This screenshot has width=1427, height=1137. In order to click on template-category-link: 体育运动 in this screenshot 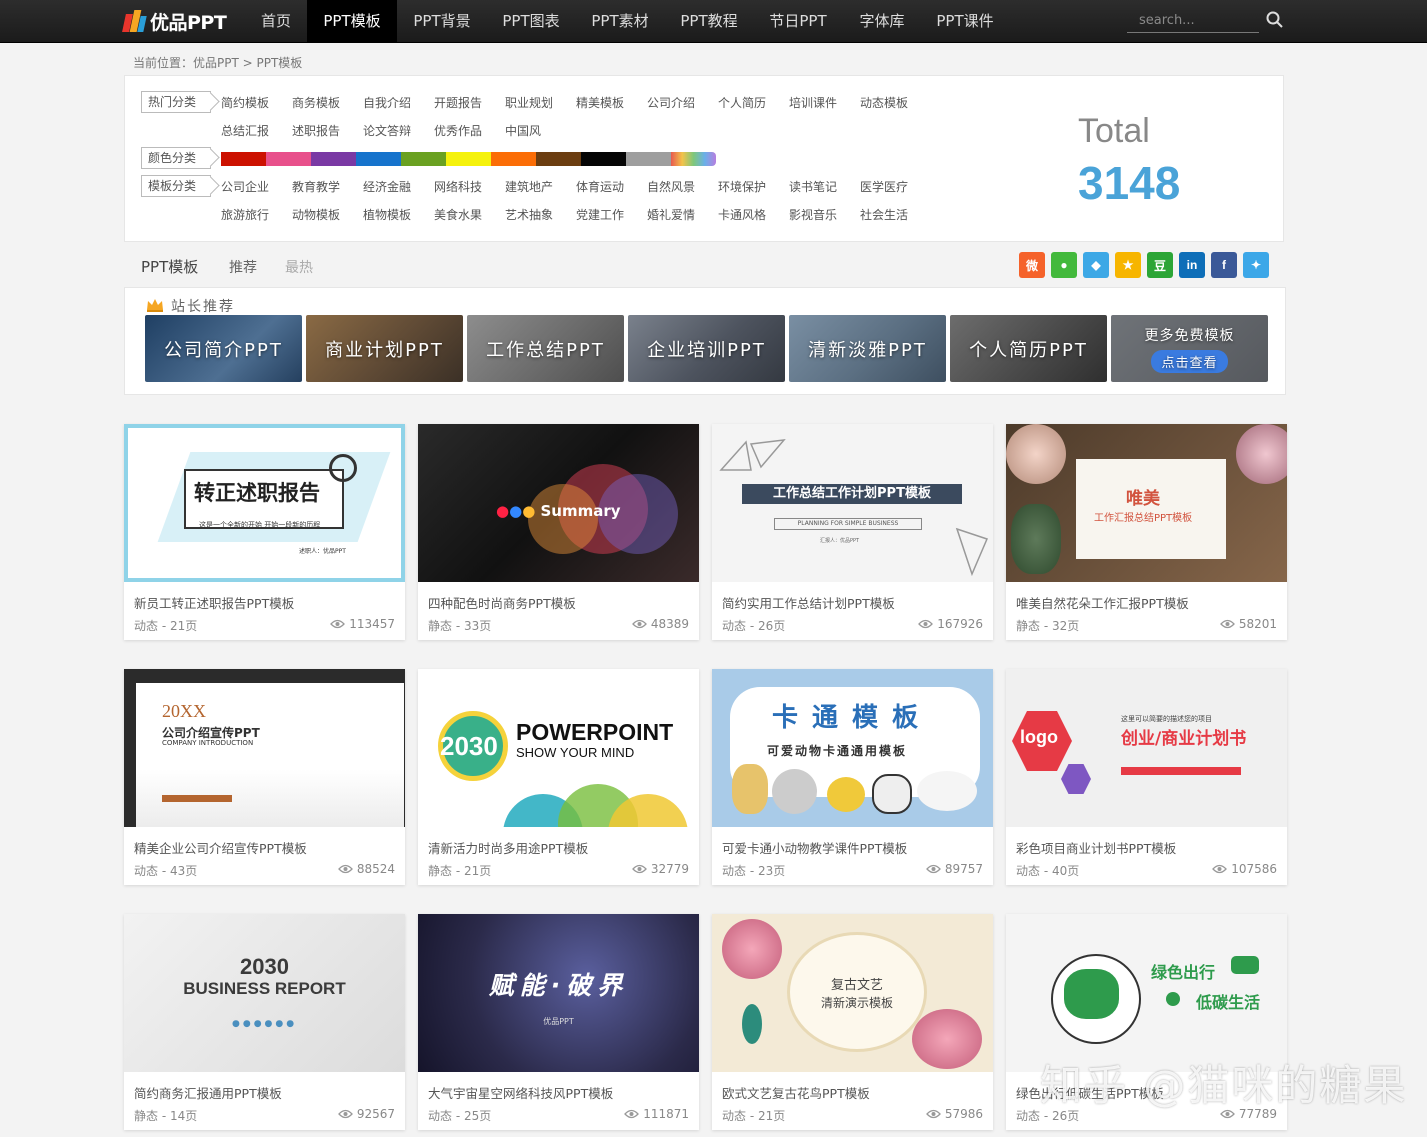, I will do `click(600, 186)`.